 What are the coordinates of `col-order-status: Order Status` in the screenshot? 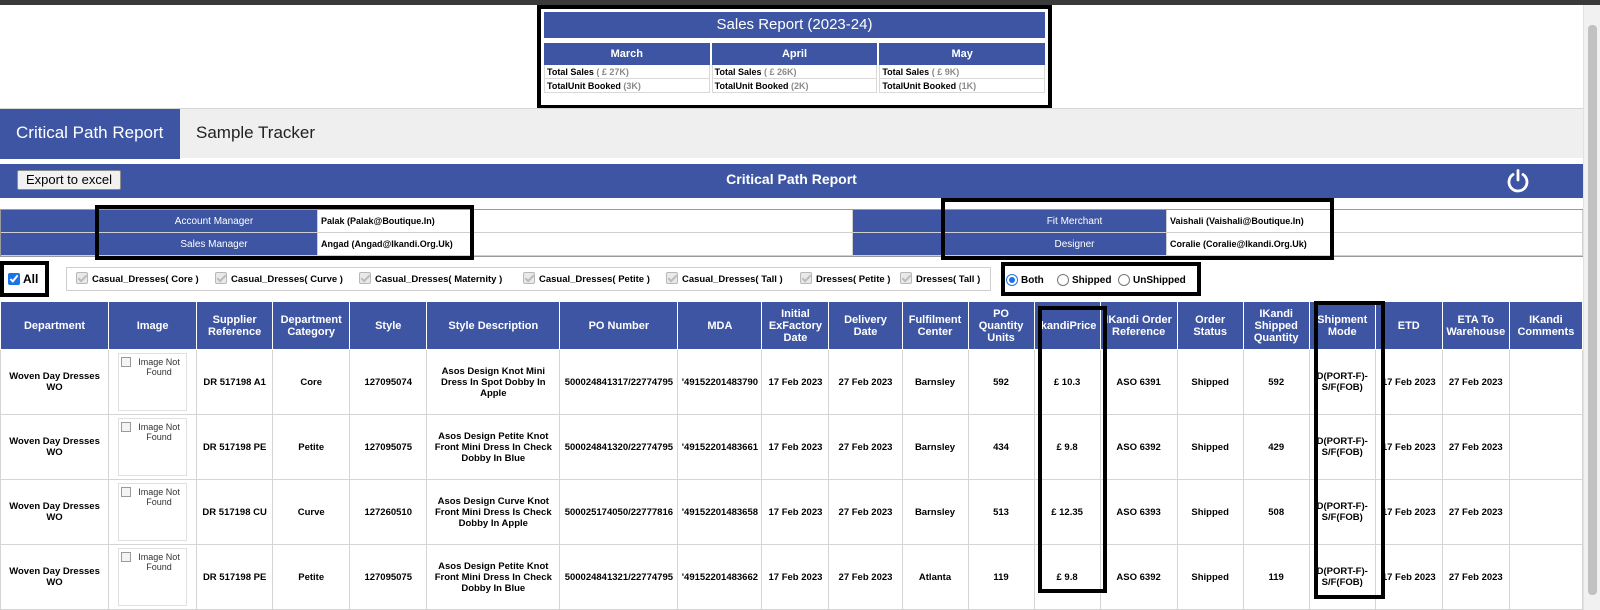 It's located at (1210, 325).